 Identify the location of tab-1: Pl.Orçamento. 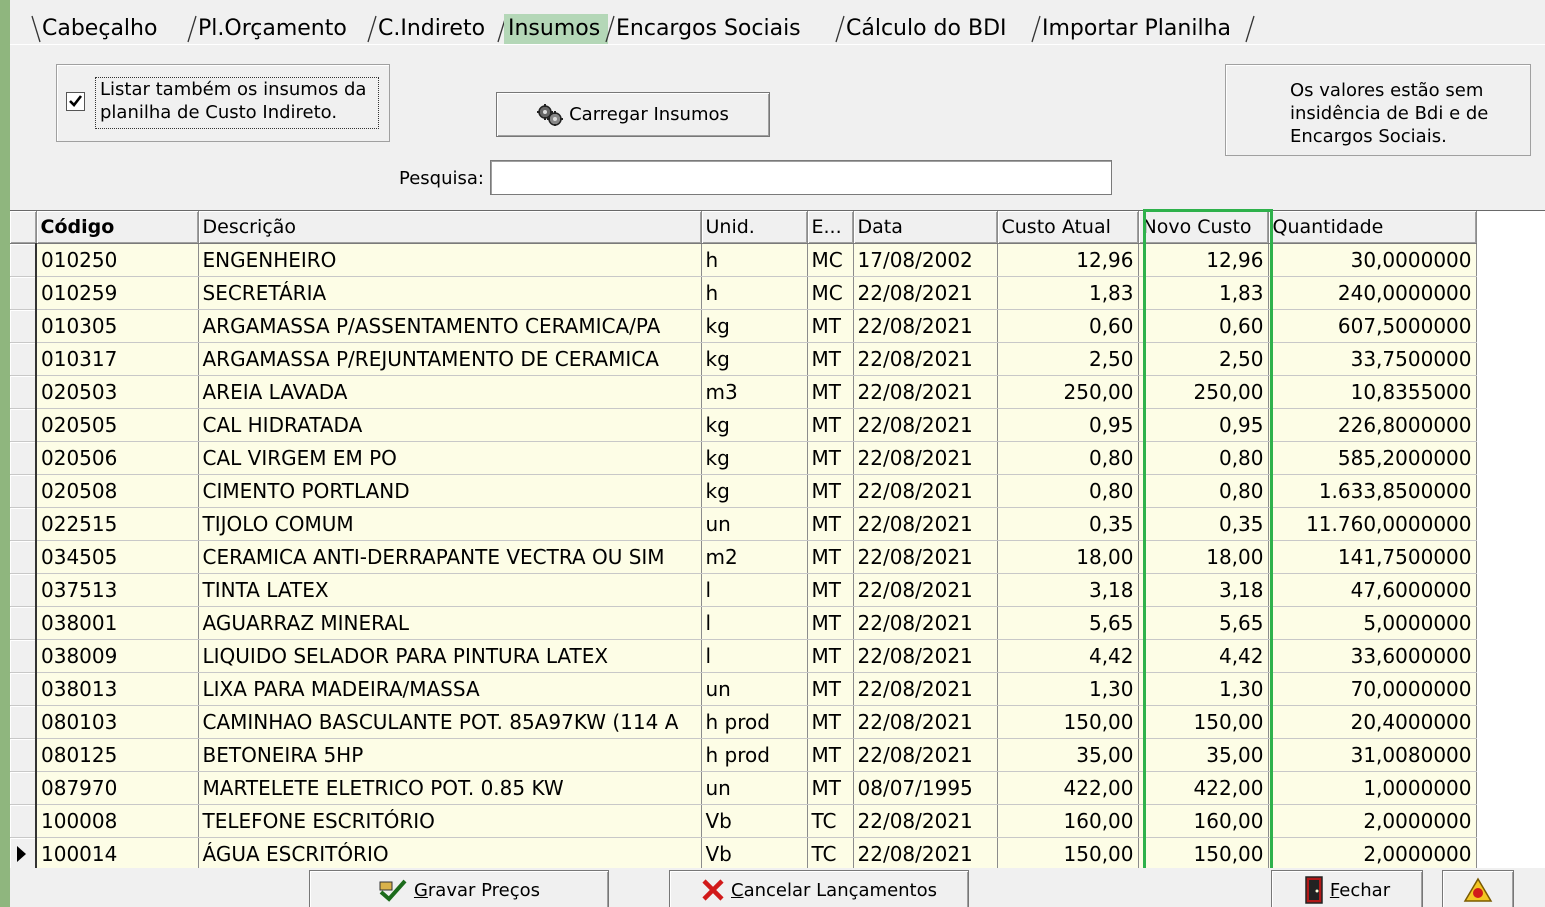
(282, 29).